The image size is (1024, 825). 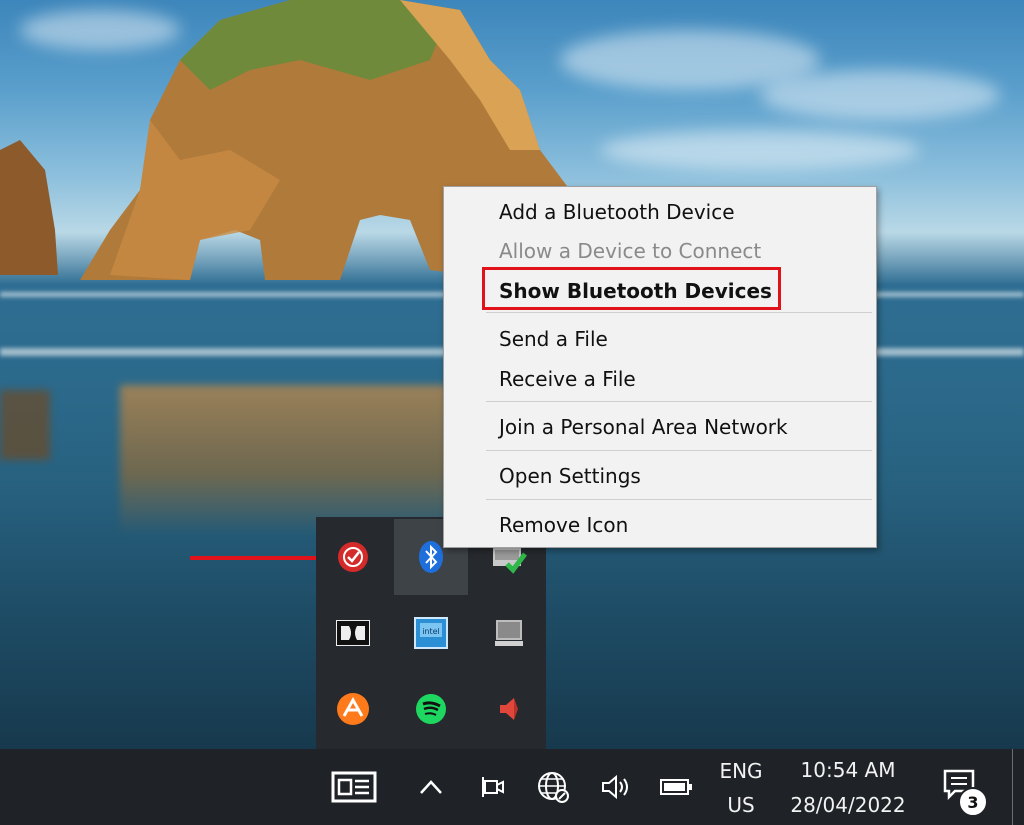 What do you see at coordinates (354, 787) in the screenshot?
I see `news-widget-icon` at bounding box center [354, 787].